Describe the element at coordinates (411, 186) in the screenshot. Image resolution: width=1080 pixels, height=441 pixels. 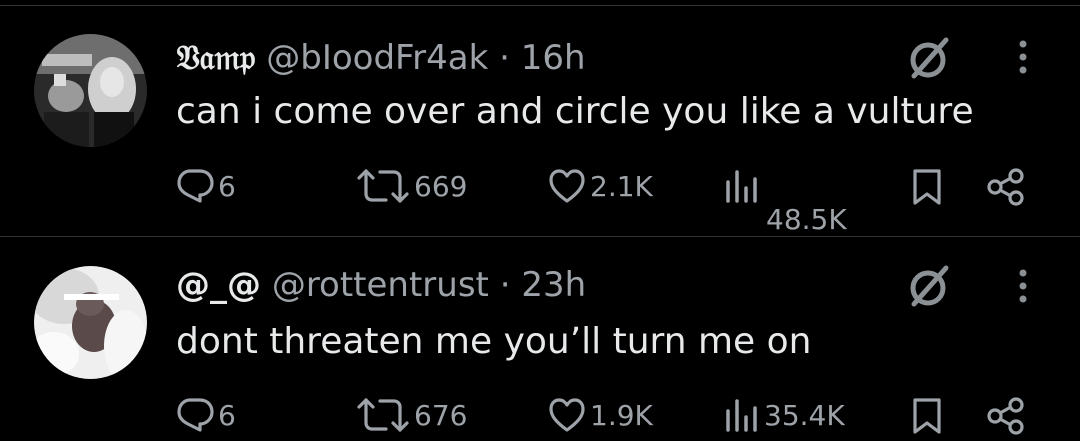
I see `repost-button: 669` at that location.